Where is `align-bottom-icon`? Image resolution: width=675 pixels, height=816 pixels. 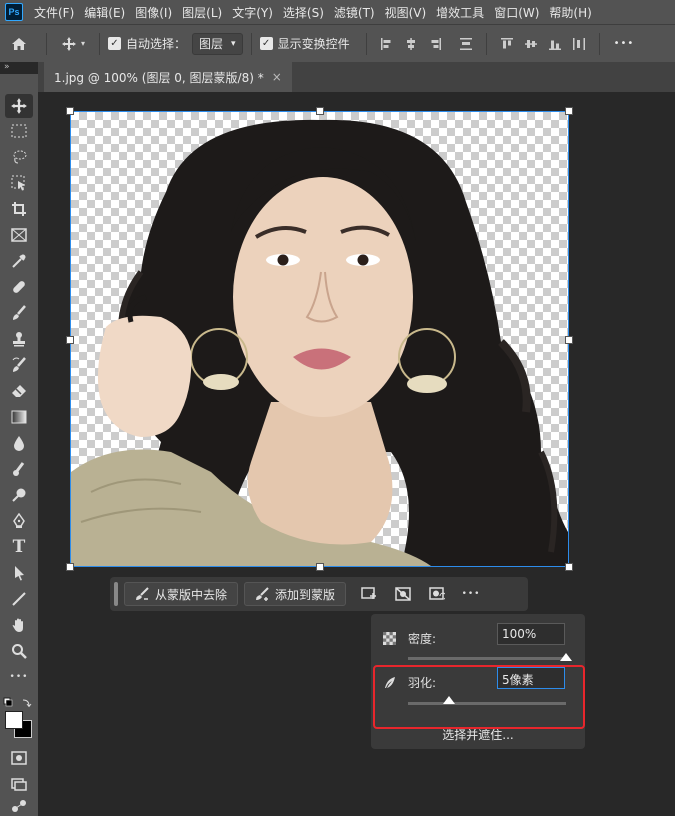
align-bottom-icon is located at coordinates (555, 44).